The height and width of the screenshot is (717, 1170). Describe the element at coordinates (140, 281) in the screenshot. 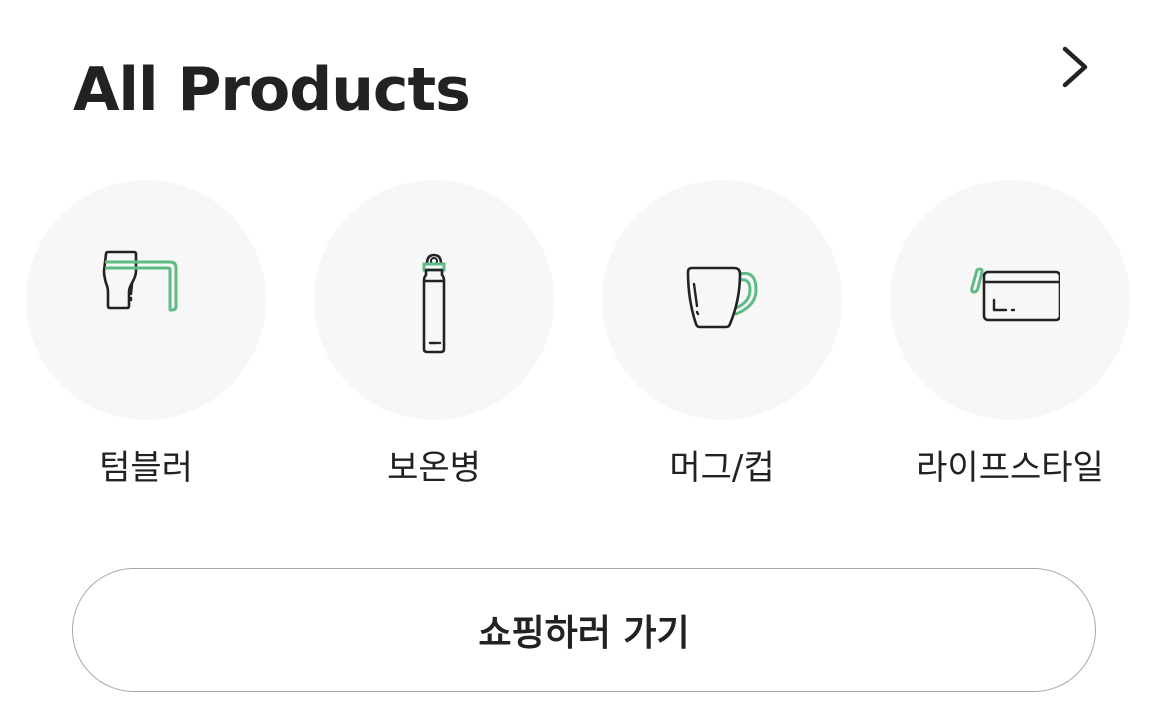

I see `tumbler-icon` at that location.